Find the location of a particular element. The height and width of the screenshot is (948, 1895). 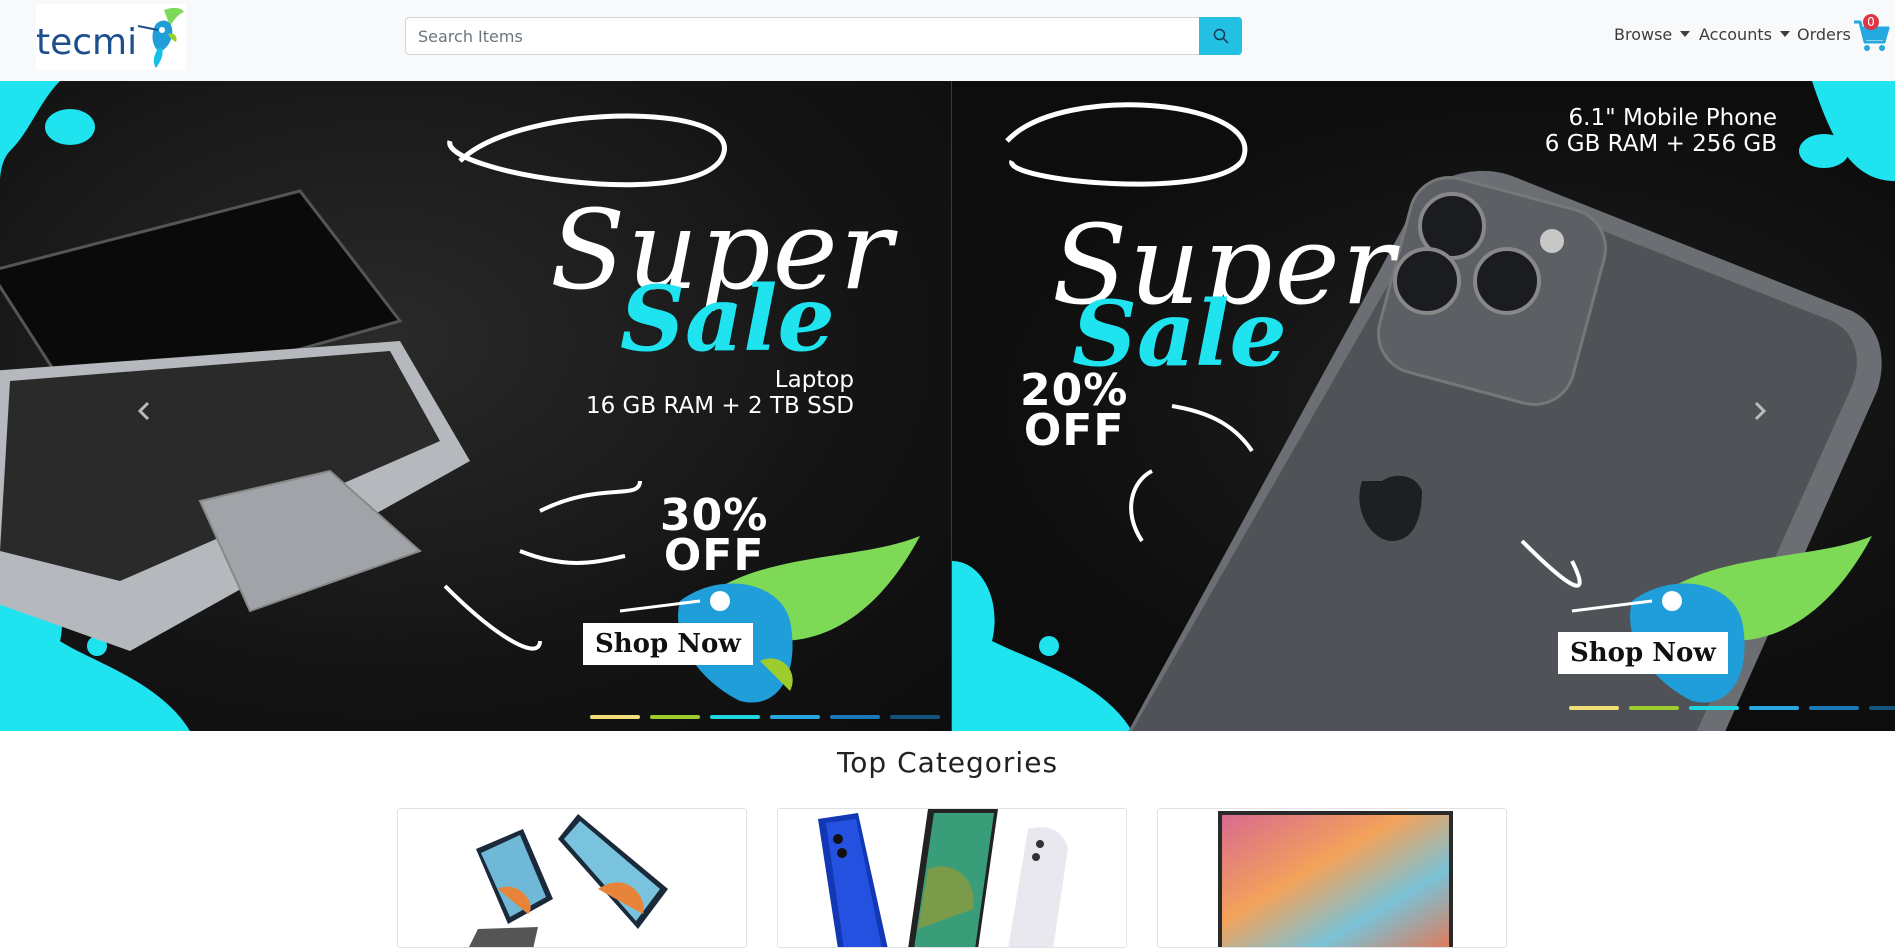

laptops-image is located at coordinates (568, 880).